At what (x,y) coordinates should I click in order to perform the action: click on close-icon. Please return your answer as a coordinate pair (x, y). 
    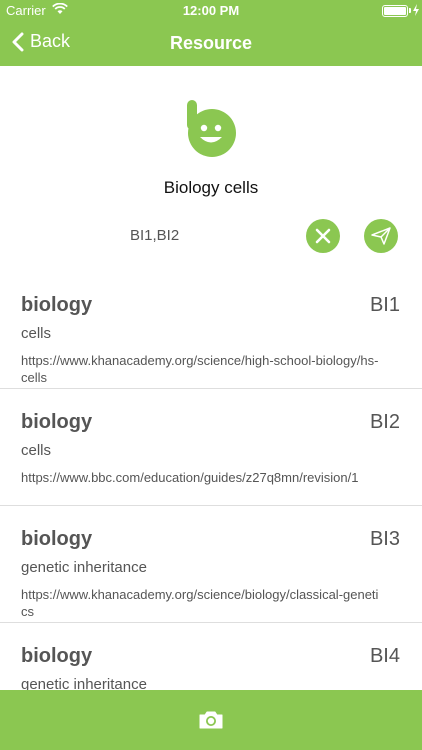
    Looking at the image, I should click on (323, 236).